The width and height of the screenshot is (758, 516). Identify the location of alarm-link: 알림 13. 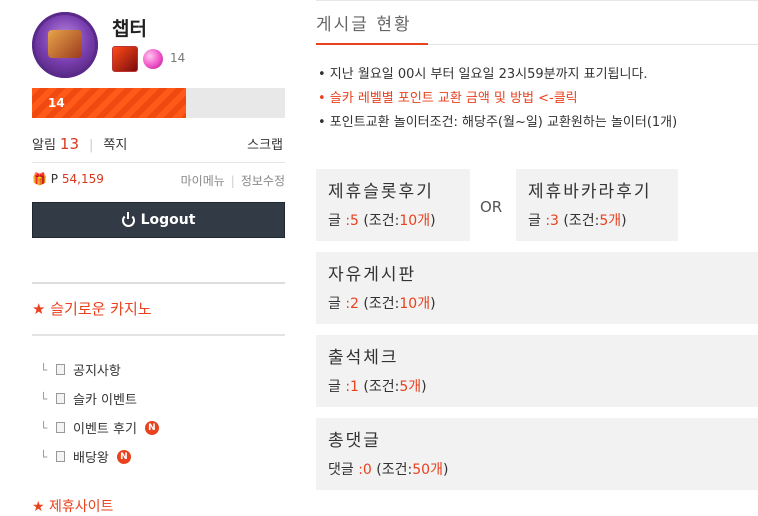
(56, 144).